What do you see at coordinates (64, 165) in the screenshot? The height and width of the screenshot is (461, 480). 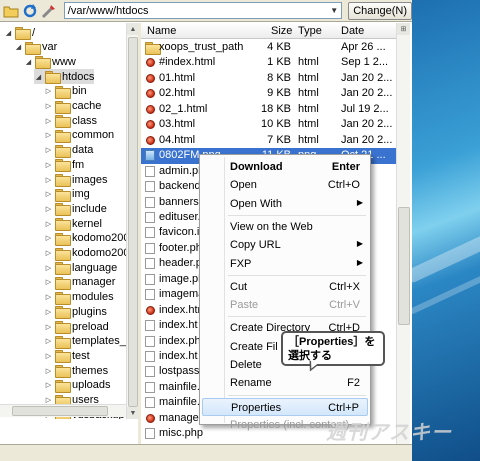 I see `tree-item: ▷ fm` at bounding box center [64, 165].